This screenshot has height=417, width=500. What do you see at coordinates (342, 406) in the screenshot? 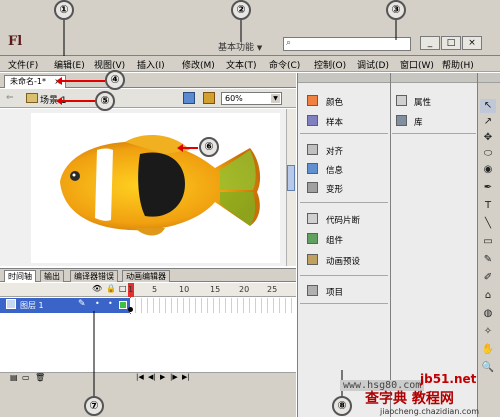
I see `callout-8: ⑧` at bounding box center [342, 406].